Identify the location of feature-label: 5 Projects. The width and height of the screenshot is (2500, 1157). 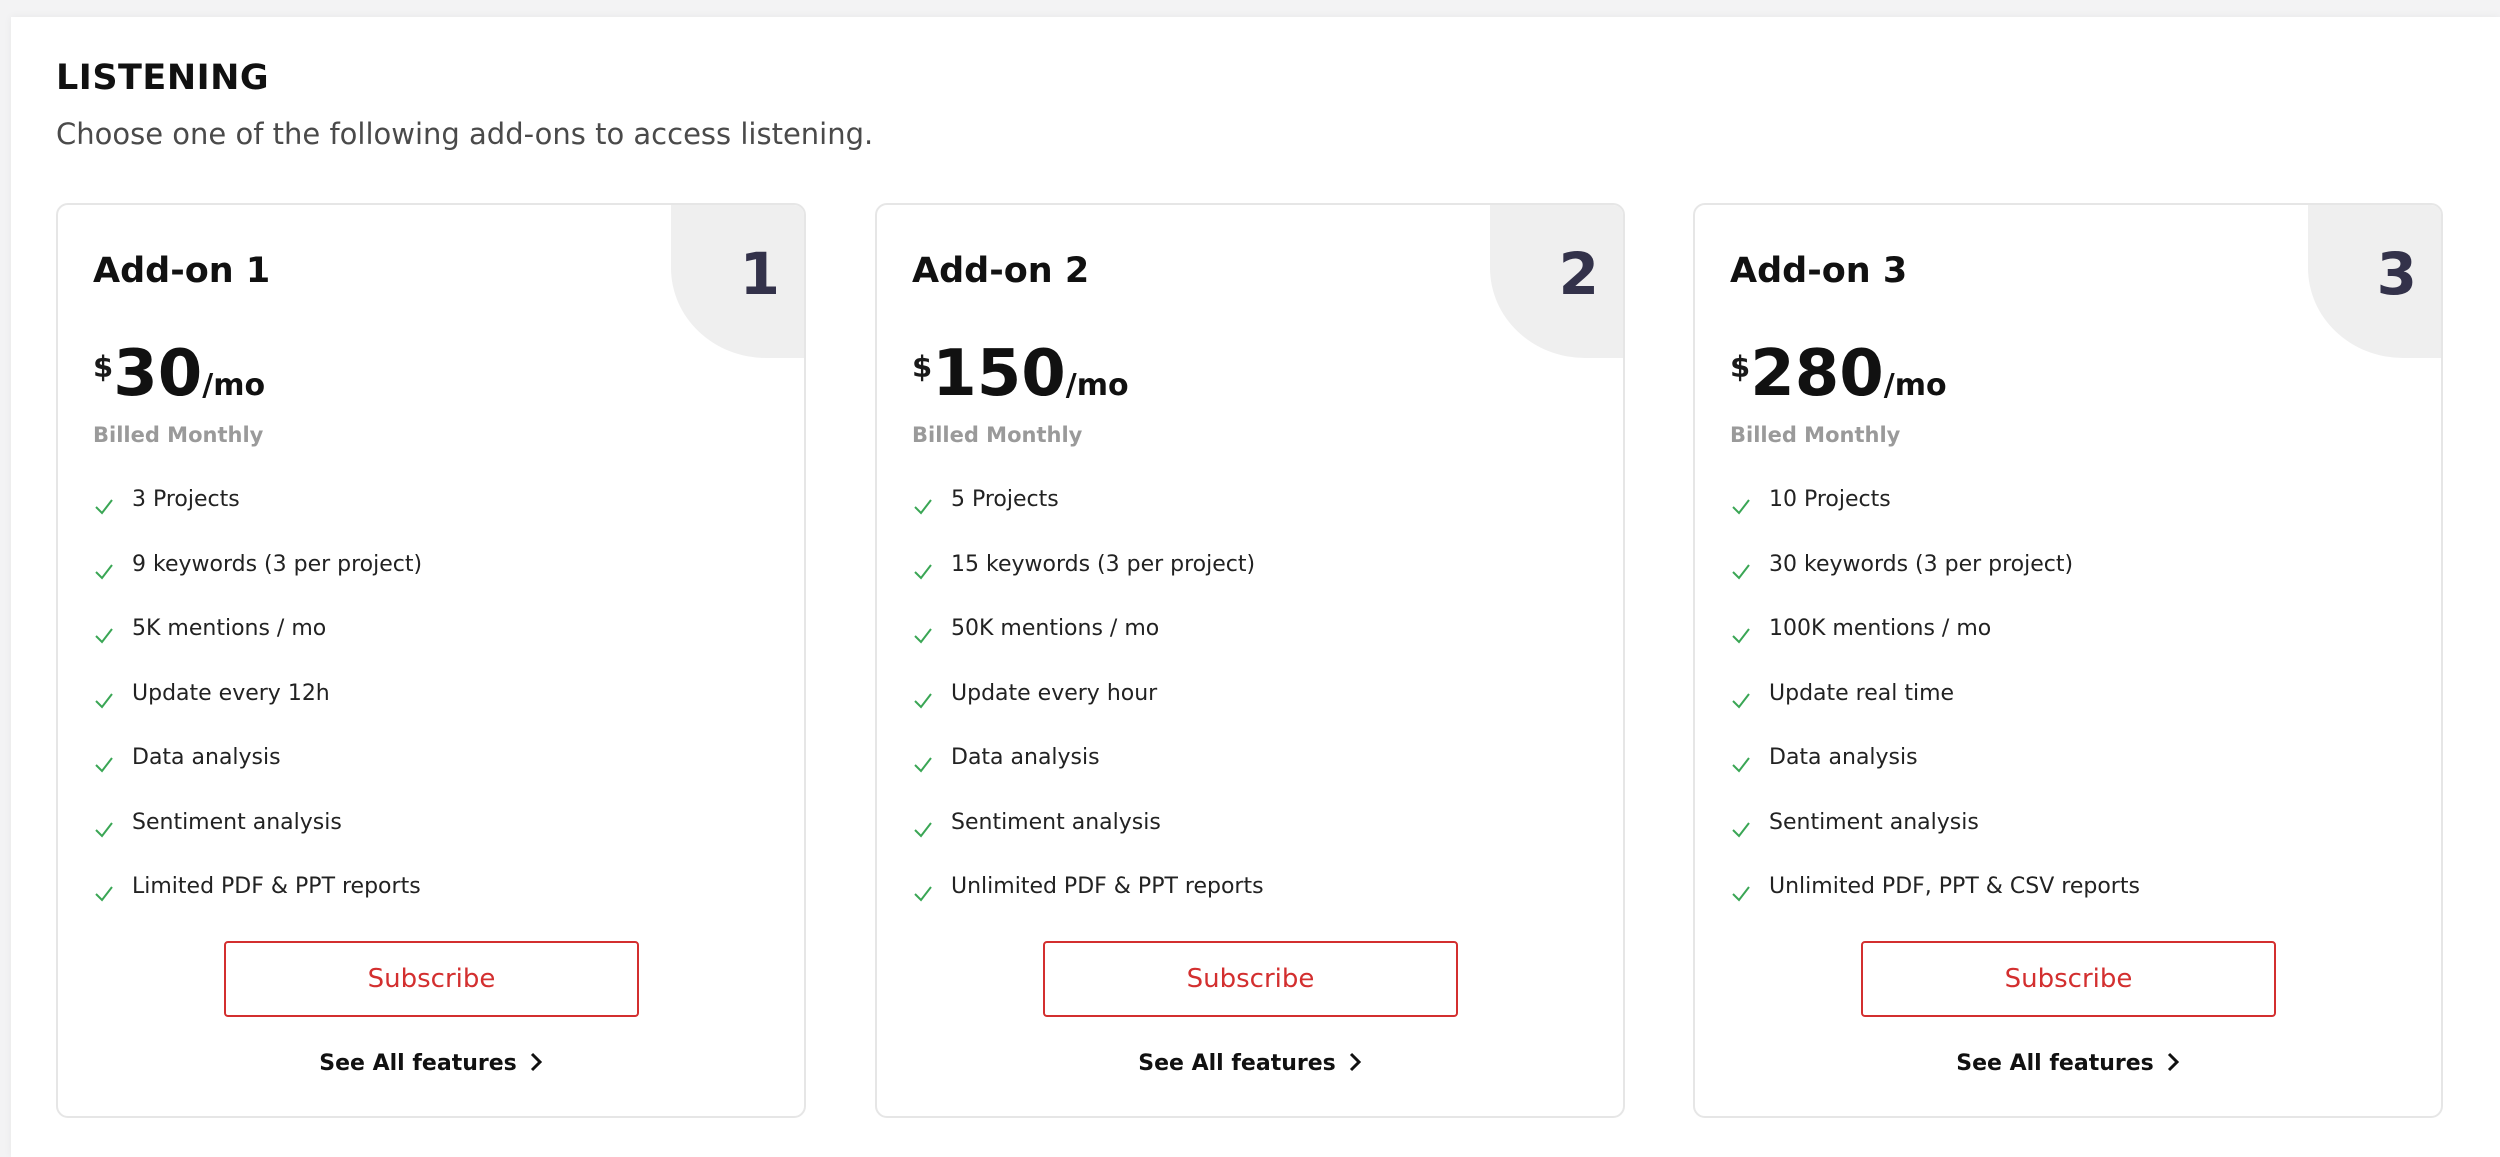
(1005, 499).